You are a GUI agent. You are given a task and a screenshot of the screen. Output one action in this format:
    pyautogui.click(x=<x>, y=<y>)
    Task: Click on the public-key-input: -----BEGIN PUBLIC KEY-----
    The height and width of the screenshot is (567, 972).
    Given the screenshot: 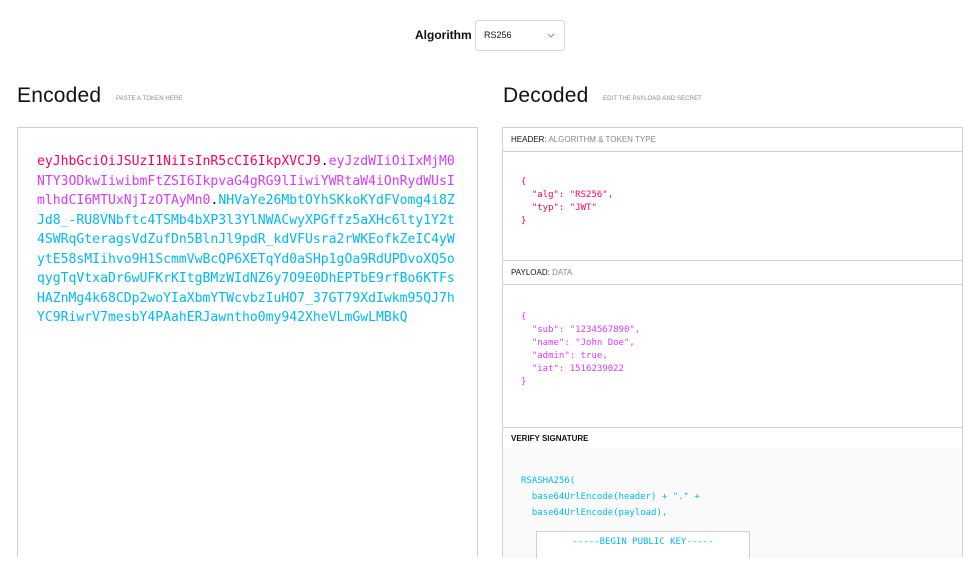 What is the action you would take?
    pyautogui.click(x=643, y=544)
    